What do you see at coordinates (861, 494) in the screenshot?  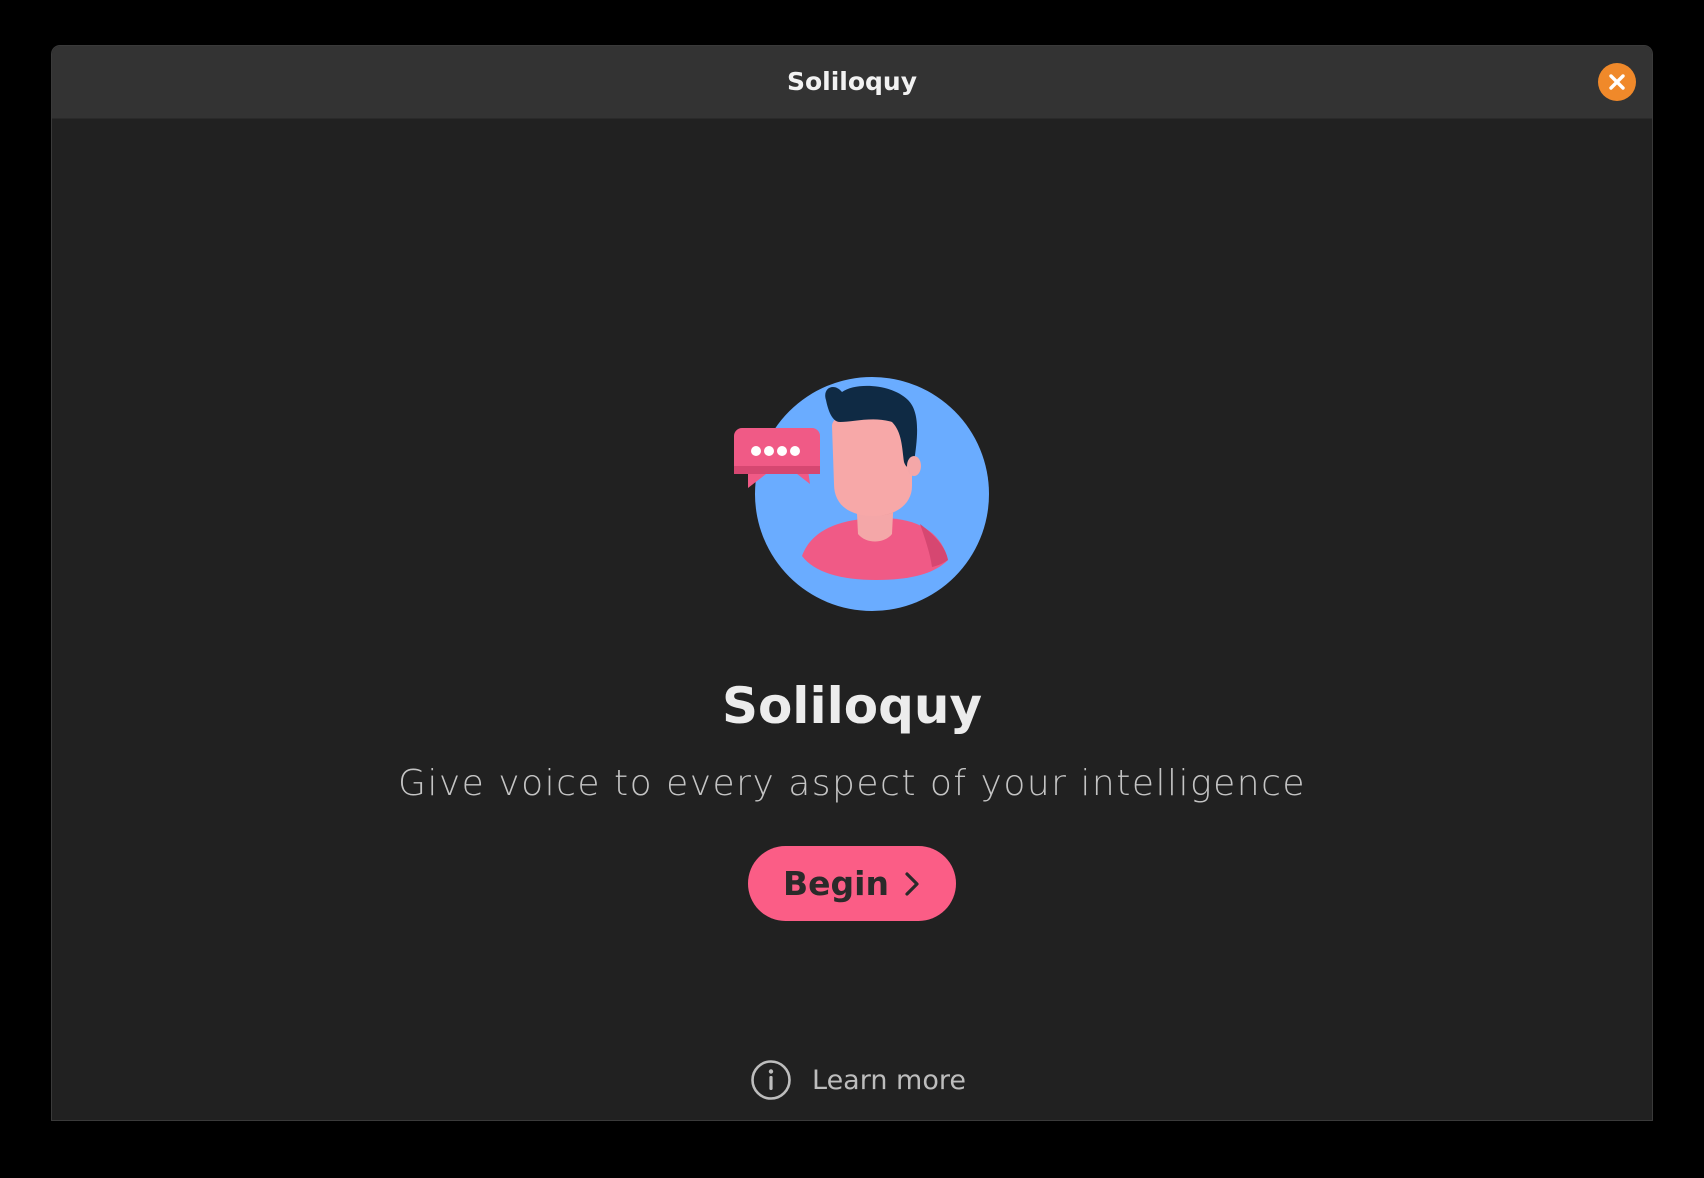 I see `app-logo-icon` at bounding box center [861, 494].